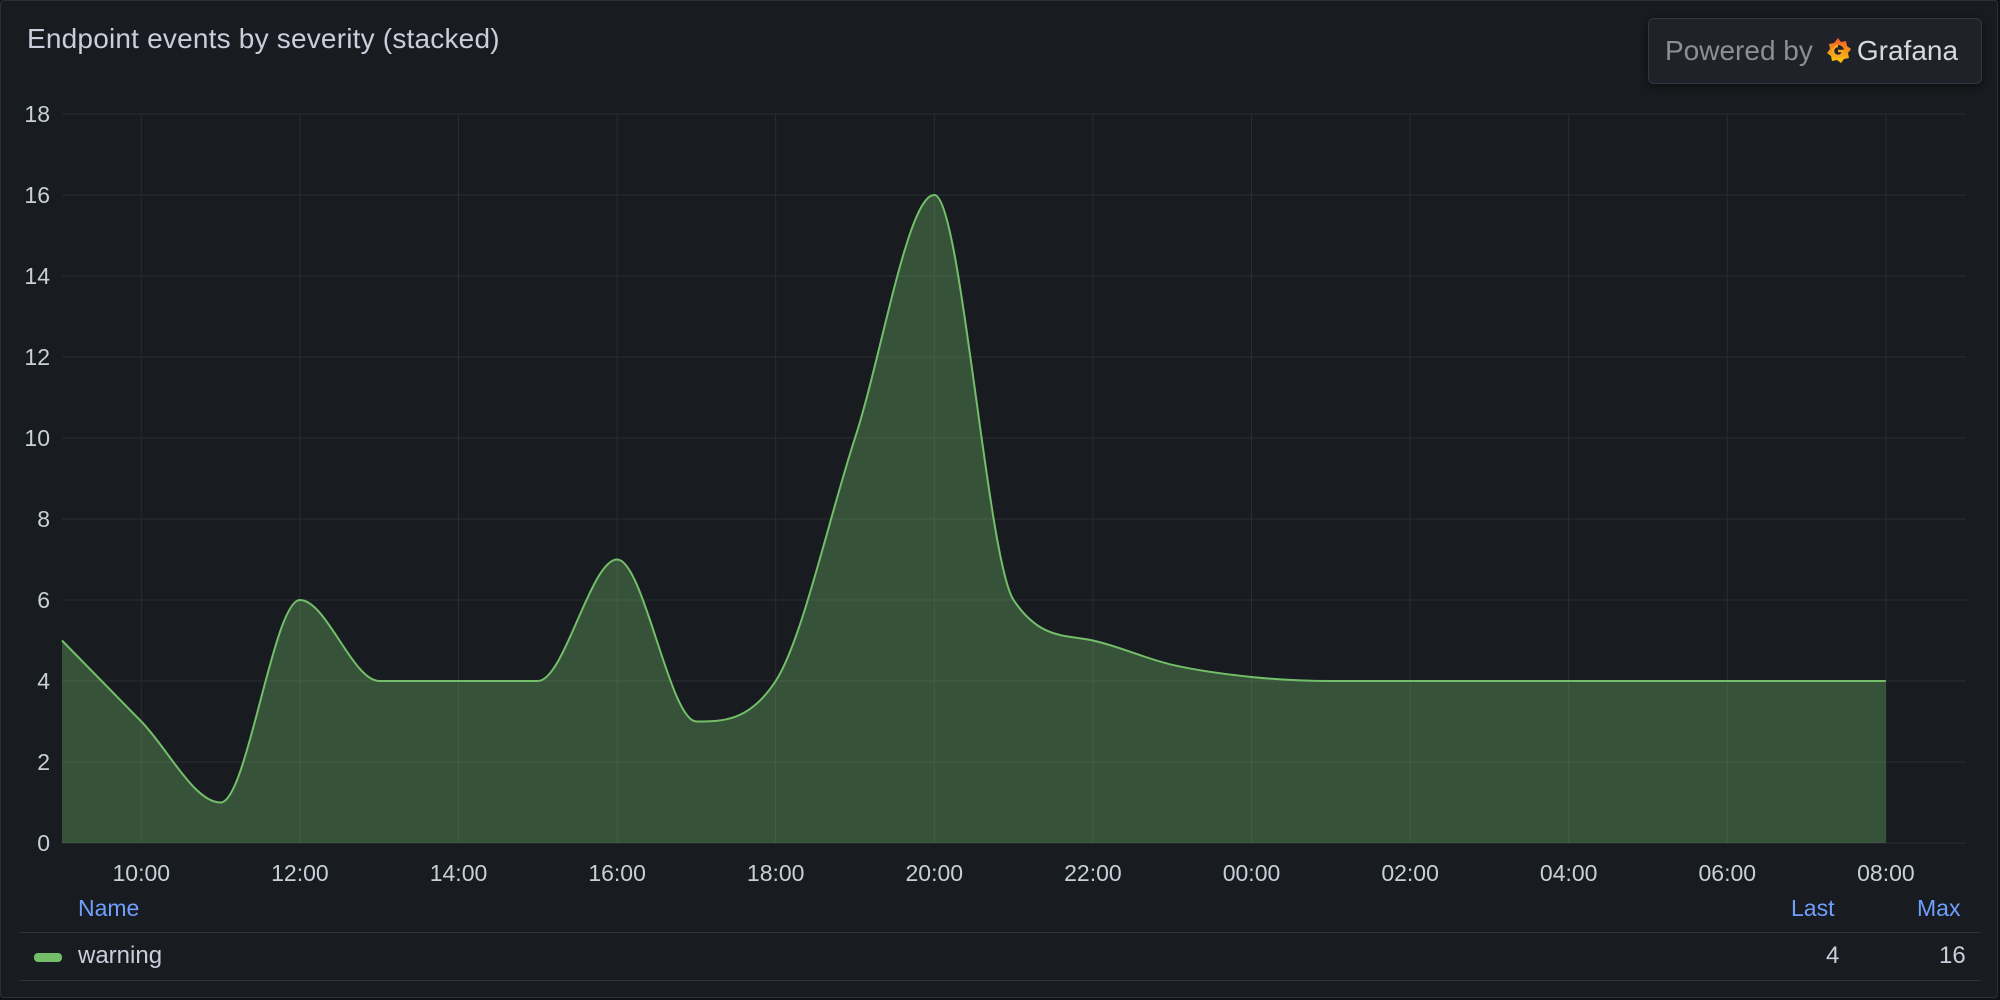 The image size is (2000, 1000). What do you see at coordinates (142, 873) in the screenshot?
I see `x-tick-label: 10:00` at bounding box center [142, 873].